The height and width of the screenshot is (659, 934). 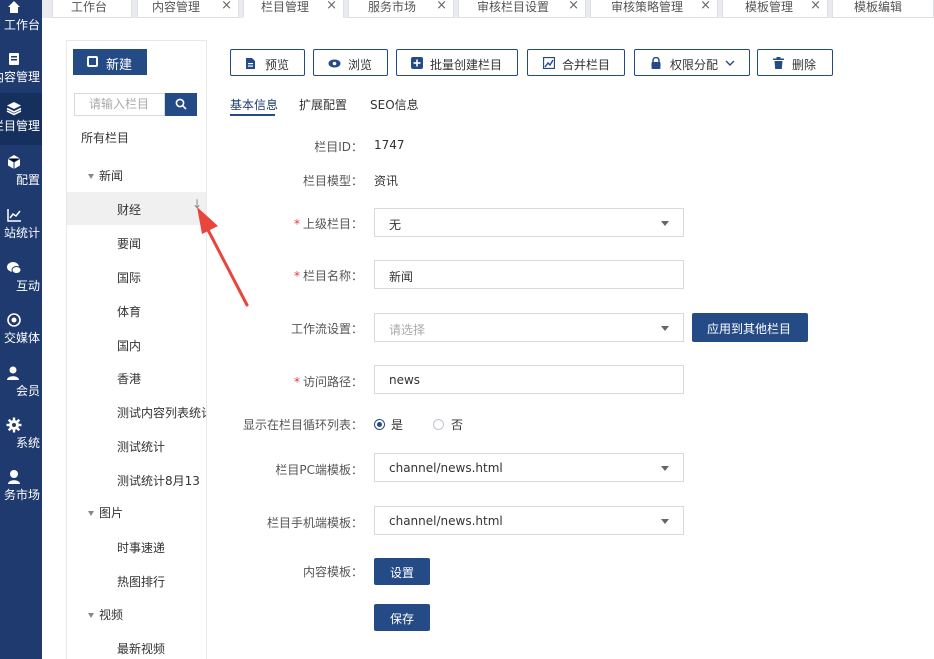 I want to click on tab-template-manage: 模板管理 ×, so click(x=775, y=9).